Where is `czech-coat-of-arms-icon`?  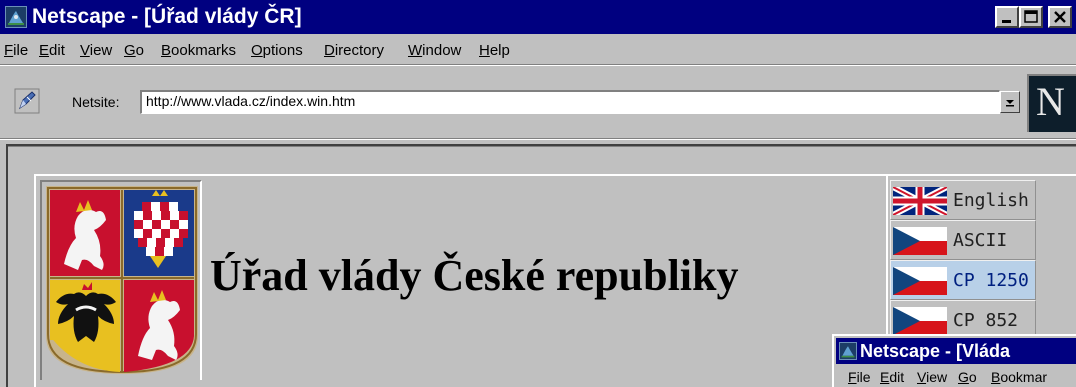
czech-coat-of-arms-icon is located at coordinates (122, 280).